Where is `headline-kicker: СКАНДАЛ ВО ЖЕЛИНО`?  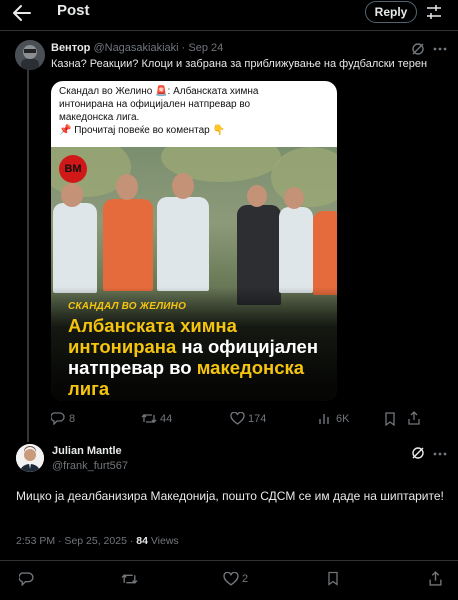 headline-kicker: СКАНДАЛ ВО ЖЕЛИНО is located at coordinates (127, 306).